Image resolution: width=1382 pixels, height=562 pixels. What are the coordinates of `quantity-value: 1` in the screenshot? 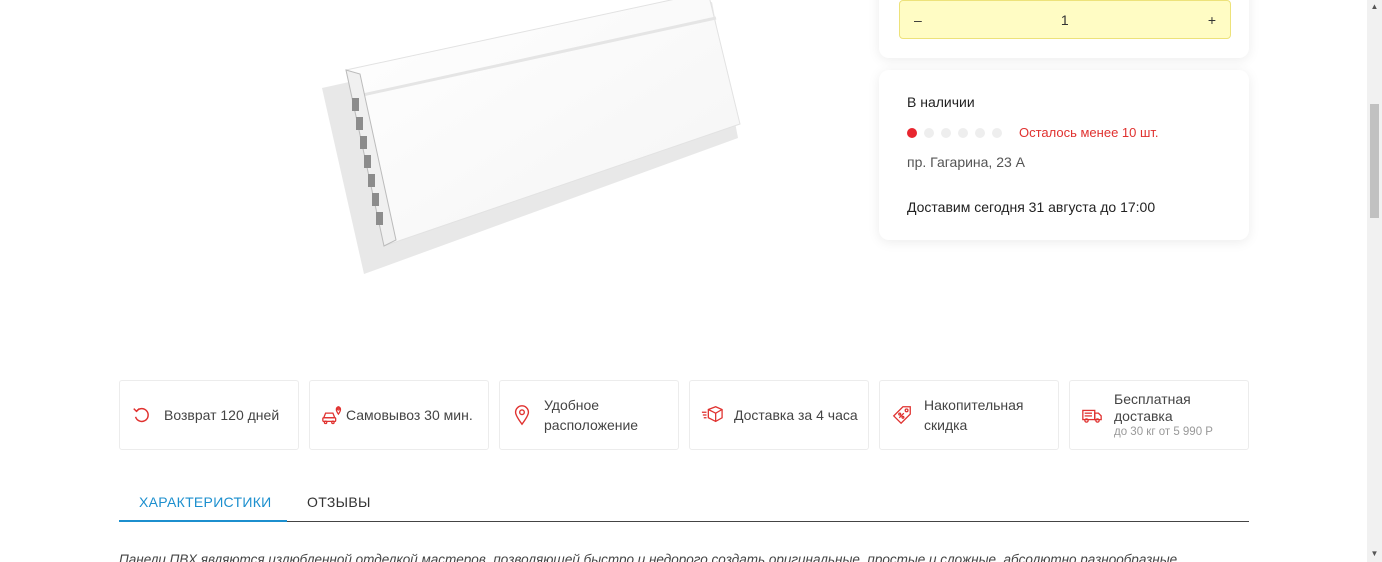 It's located at (1065, 20).